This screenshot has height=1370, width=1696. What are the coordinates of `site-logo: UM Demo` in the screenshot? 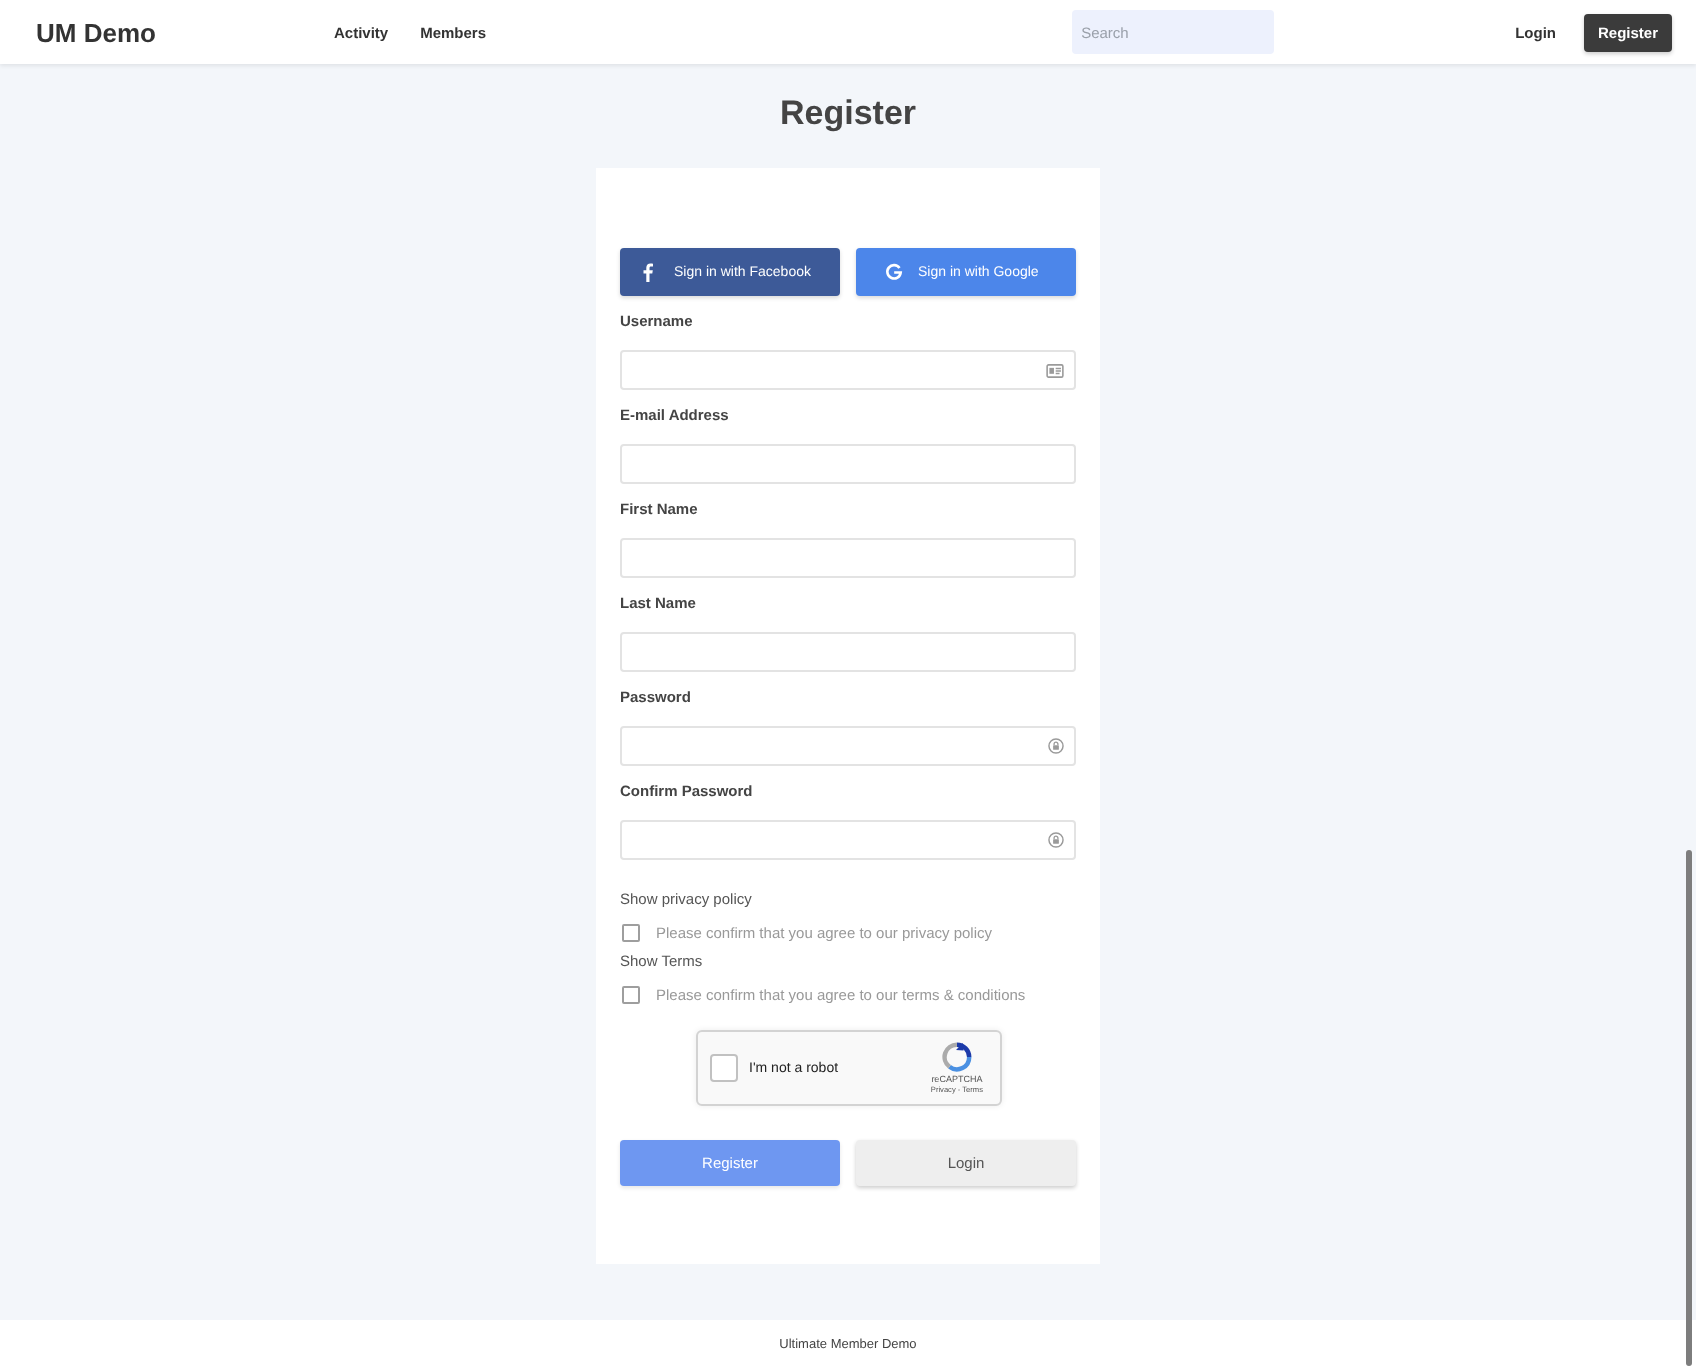 It's located at (185, 32).